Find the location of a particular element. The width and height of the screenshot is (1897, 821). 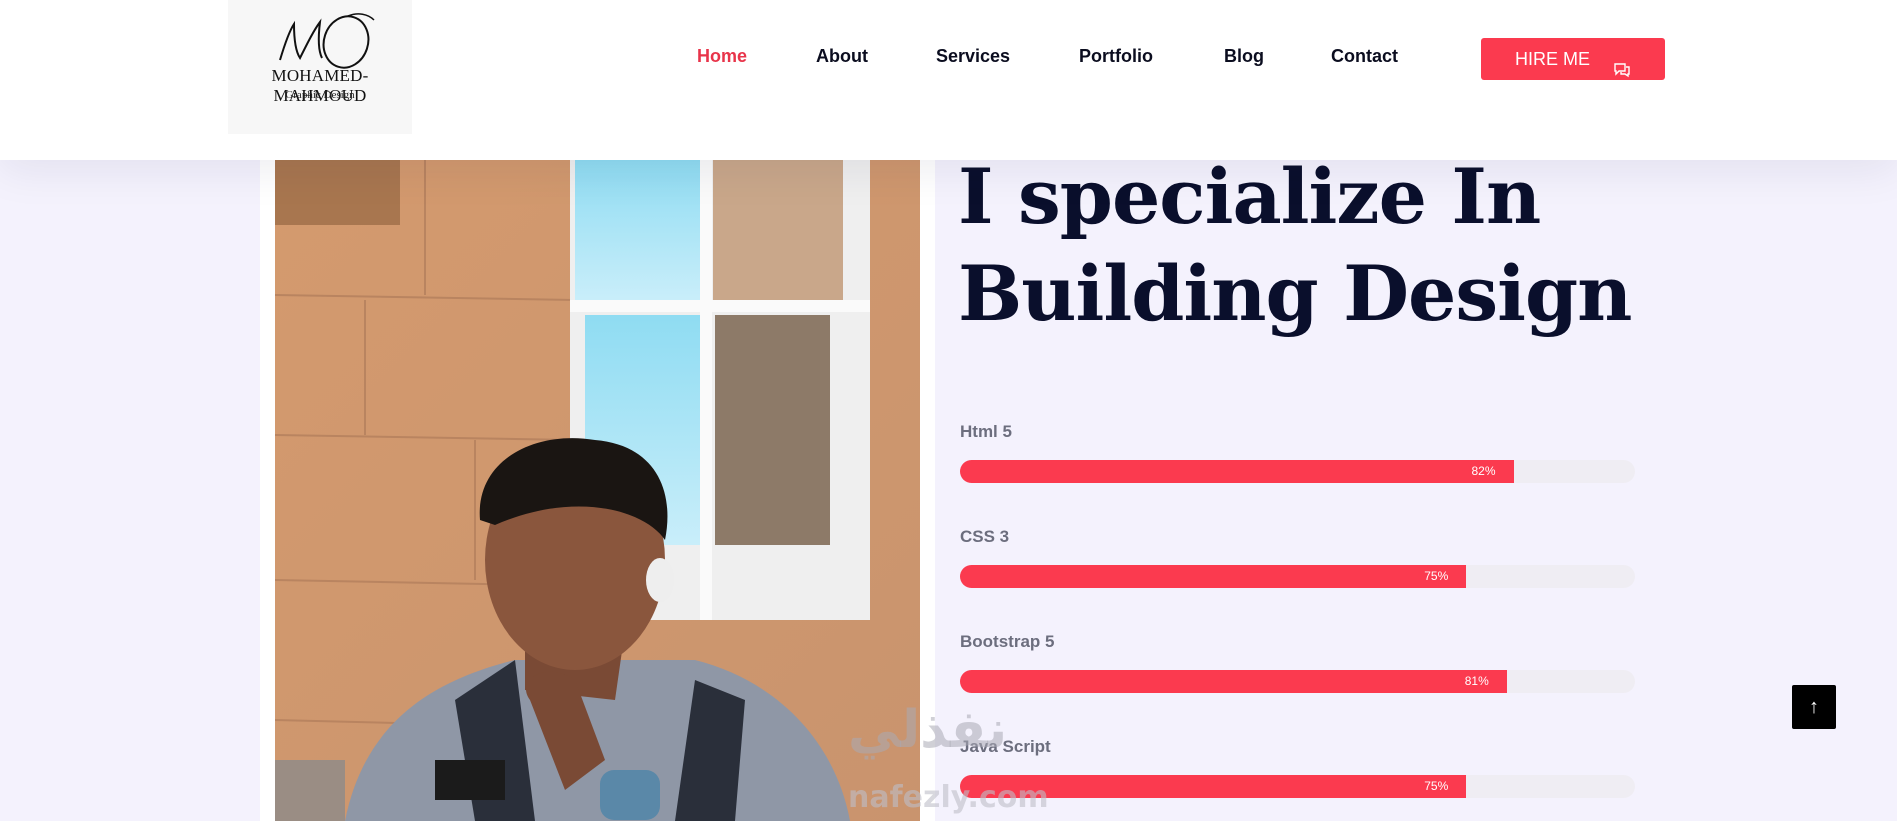

skill-percent-javascript: 75% is located at coordinates (1436, 786).